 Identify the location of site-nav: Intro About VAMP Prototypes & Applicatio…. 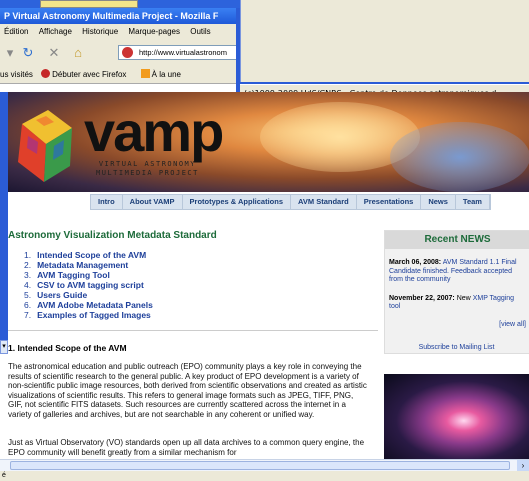
(264, 201).